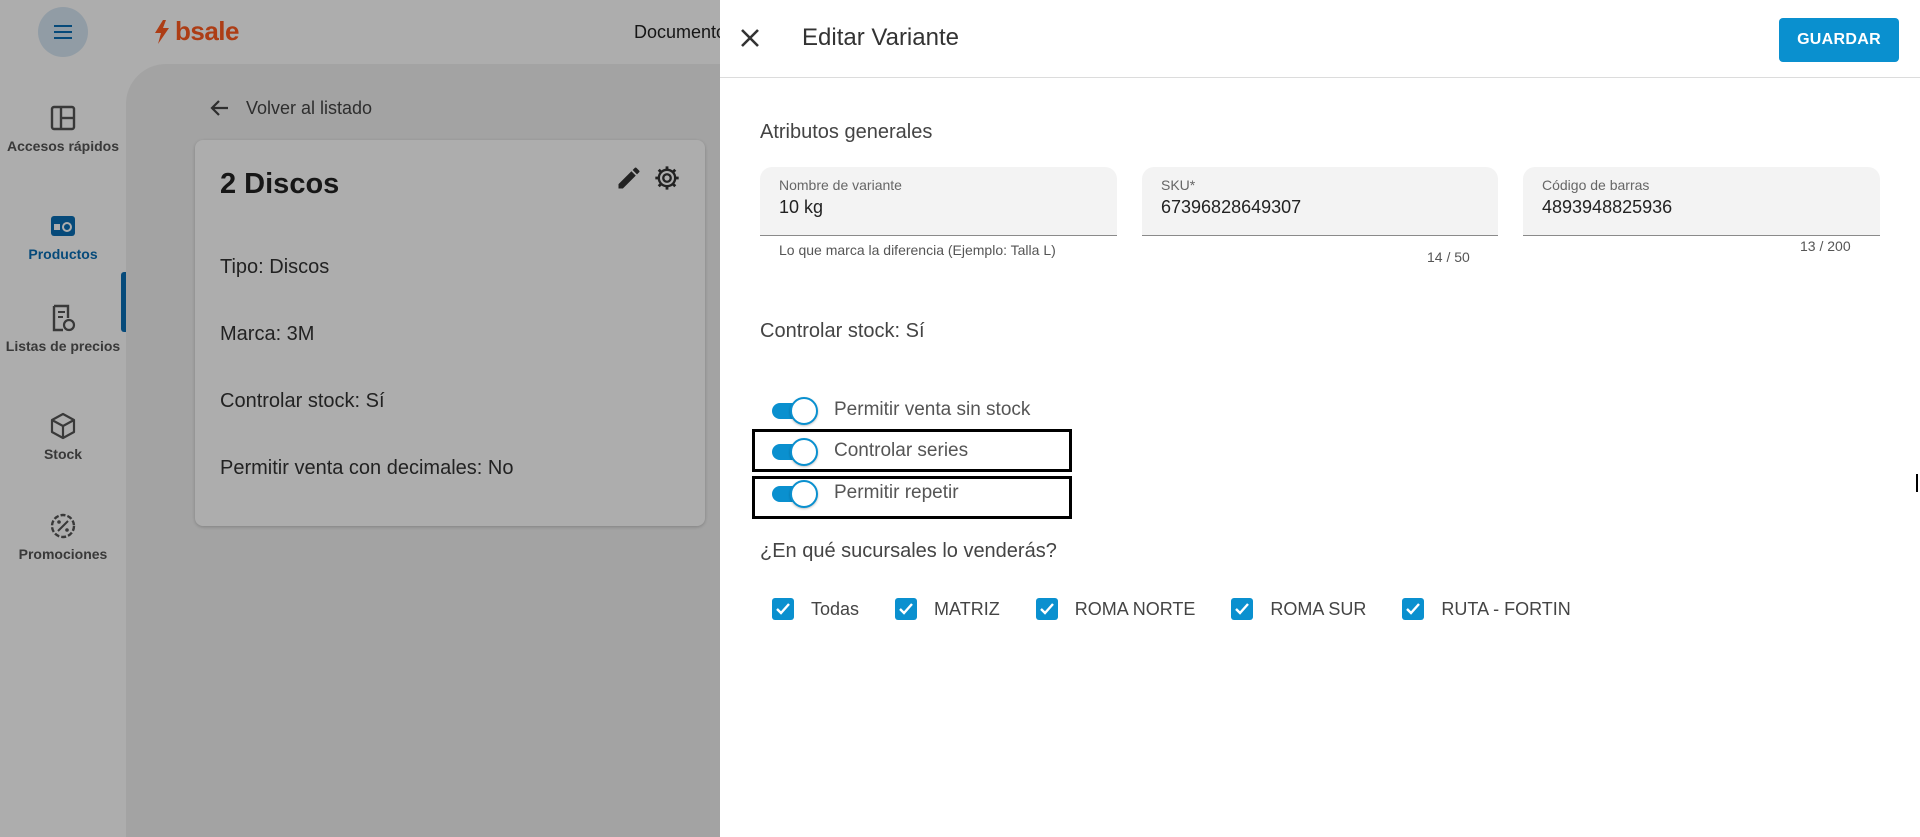 The height and width of the screenshot is (837, 1920). What do you see at coordinates (1596, 185) in the screenshot?
I see `barcode-label: Código de barras` at bounding box center [1596, 185].